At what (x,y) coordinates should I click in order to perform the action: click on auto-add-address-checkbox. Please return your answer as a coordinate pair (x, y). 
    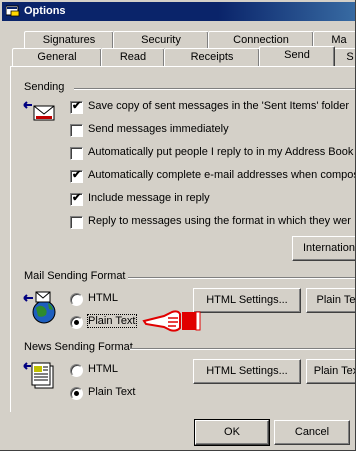
    Looking at the image, I should click on (76, 153).